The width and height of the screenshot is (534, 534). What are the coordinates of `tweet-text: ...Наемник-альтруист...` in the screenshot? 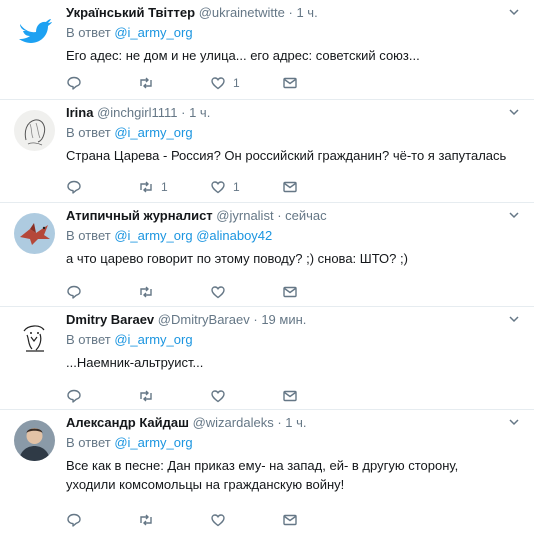 It's located at (135, 362).